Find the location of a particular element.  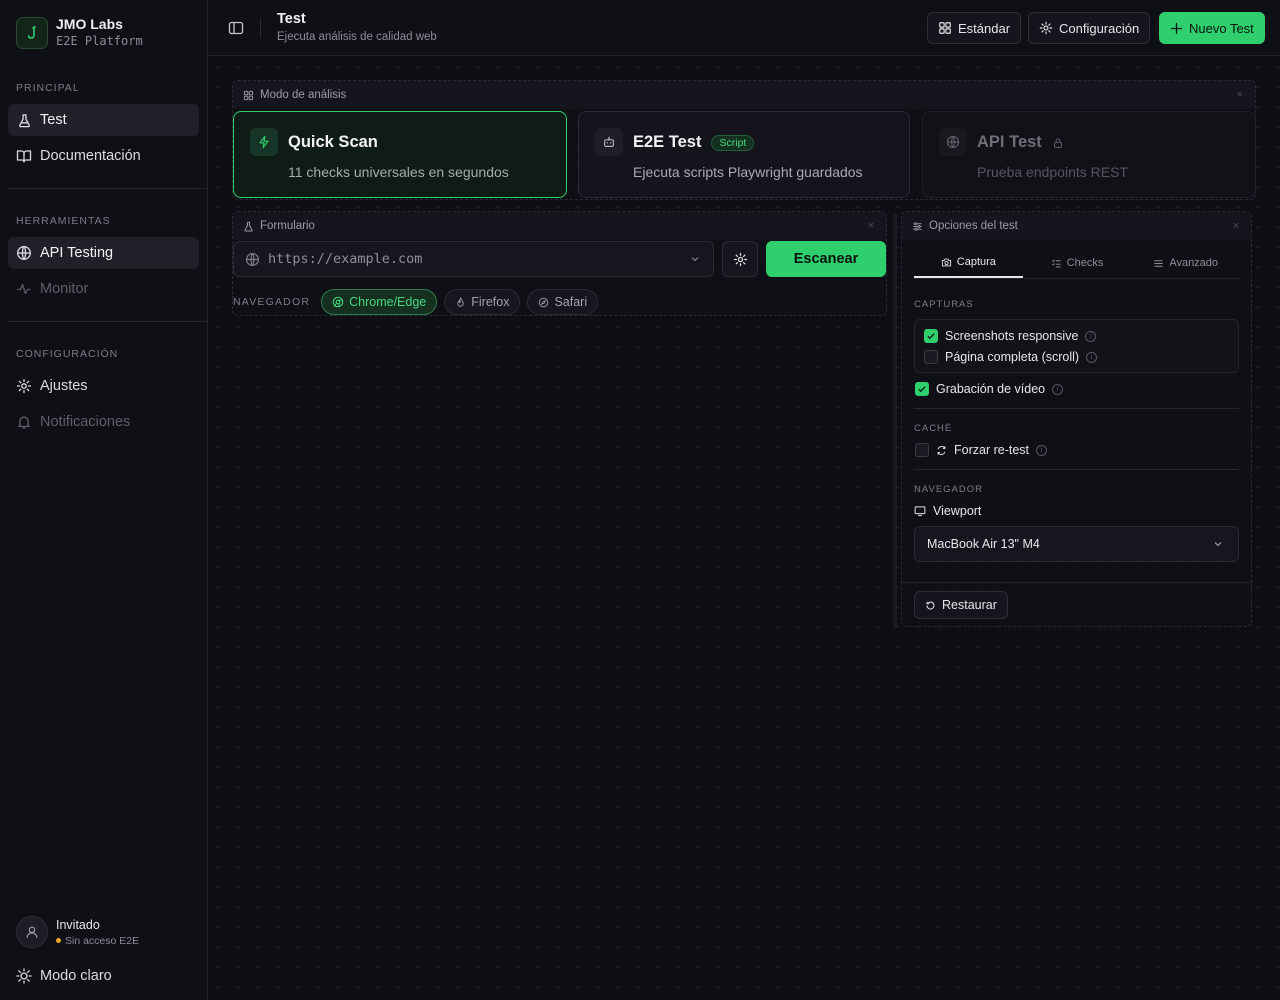

user-status-text: Sin acceso E2E is located at coordinates (102, 940).